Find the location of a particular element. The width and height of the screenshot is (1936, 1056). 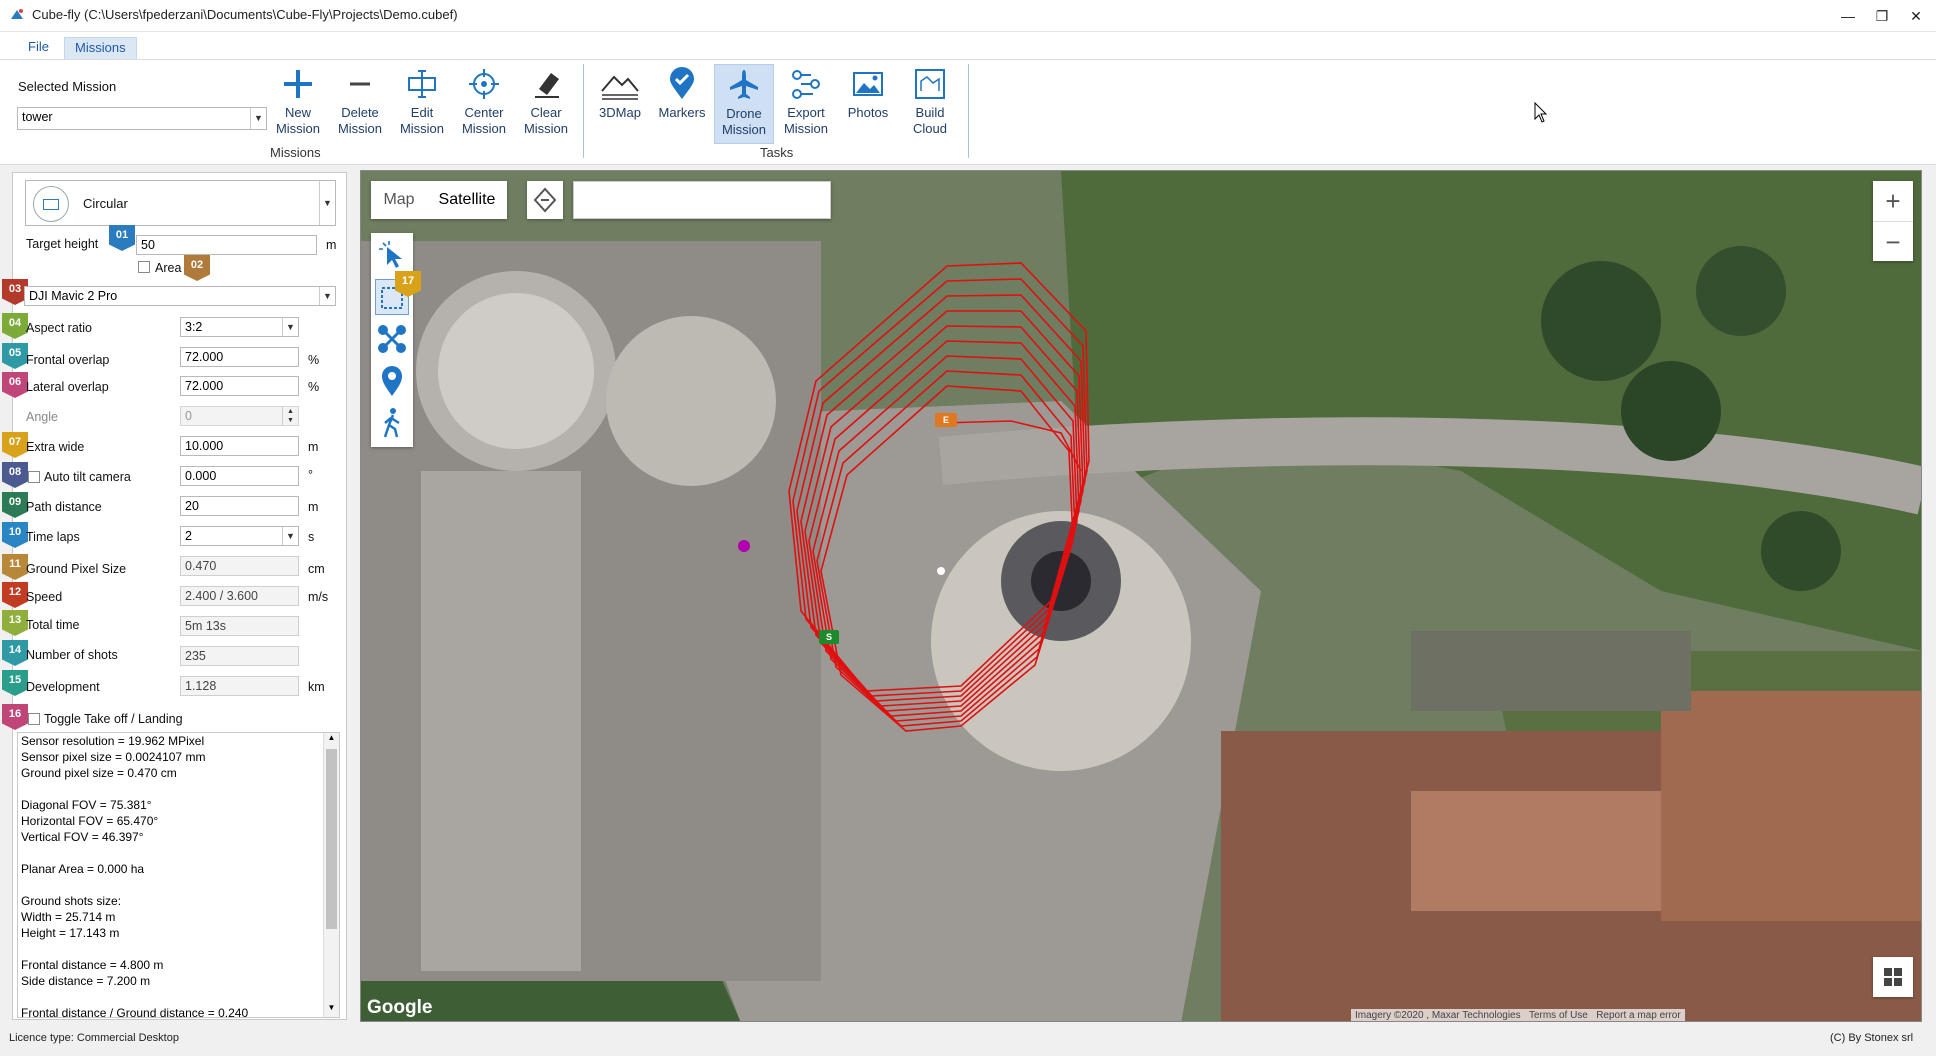

path-distance-input: 20 is located at coordinates (239, 506).